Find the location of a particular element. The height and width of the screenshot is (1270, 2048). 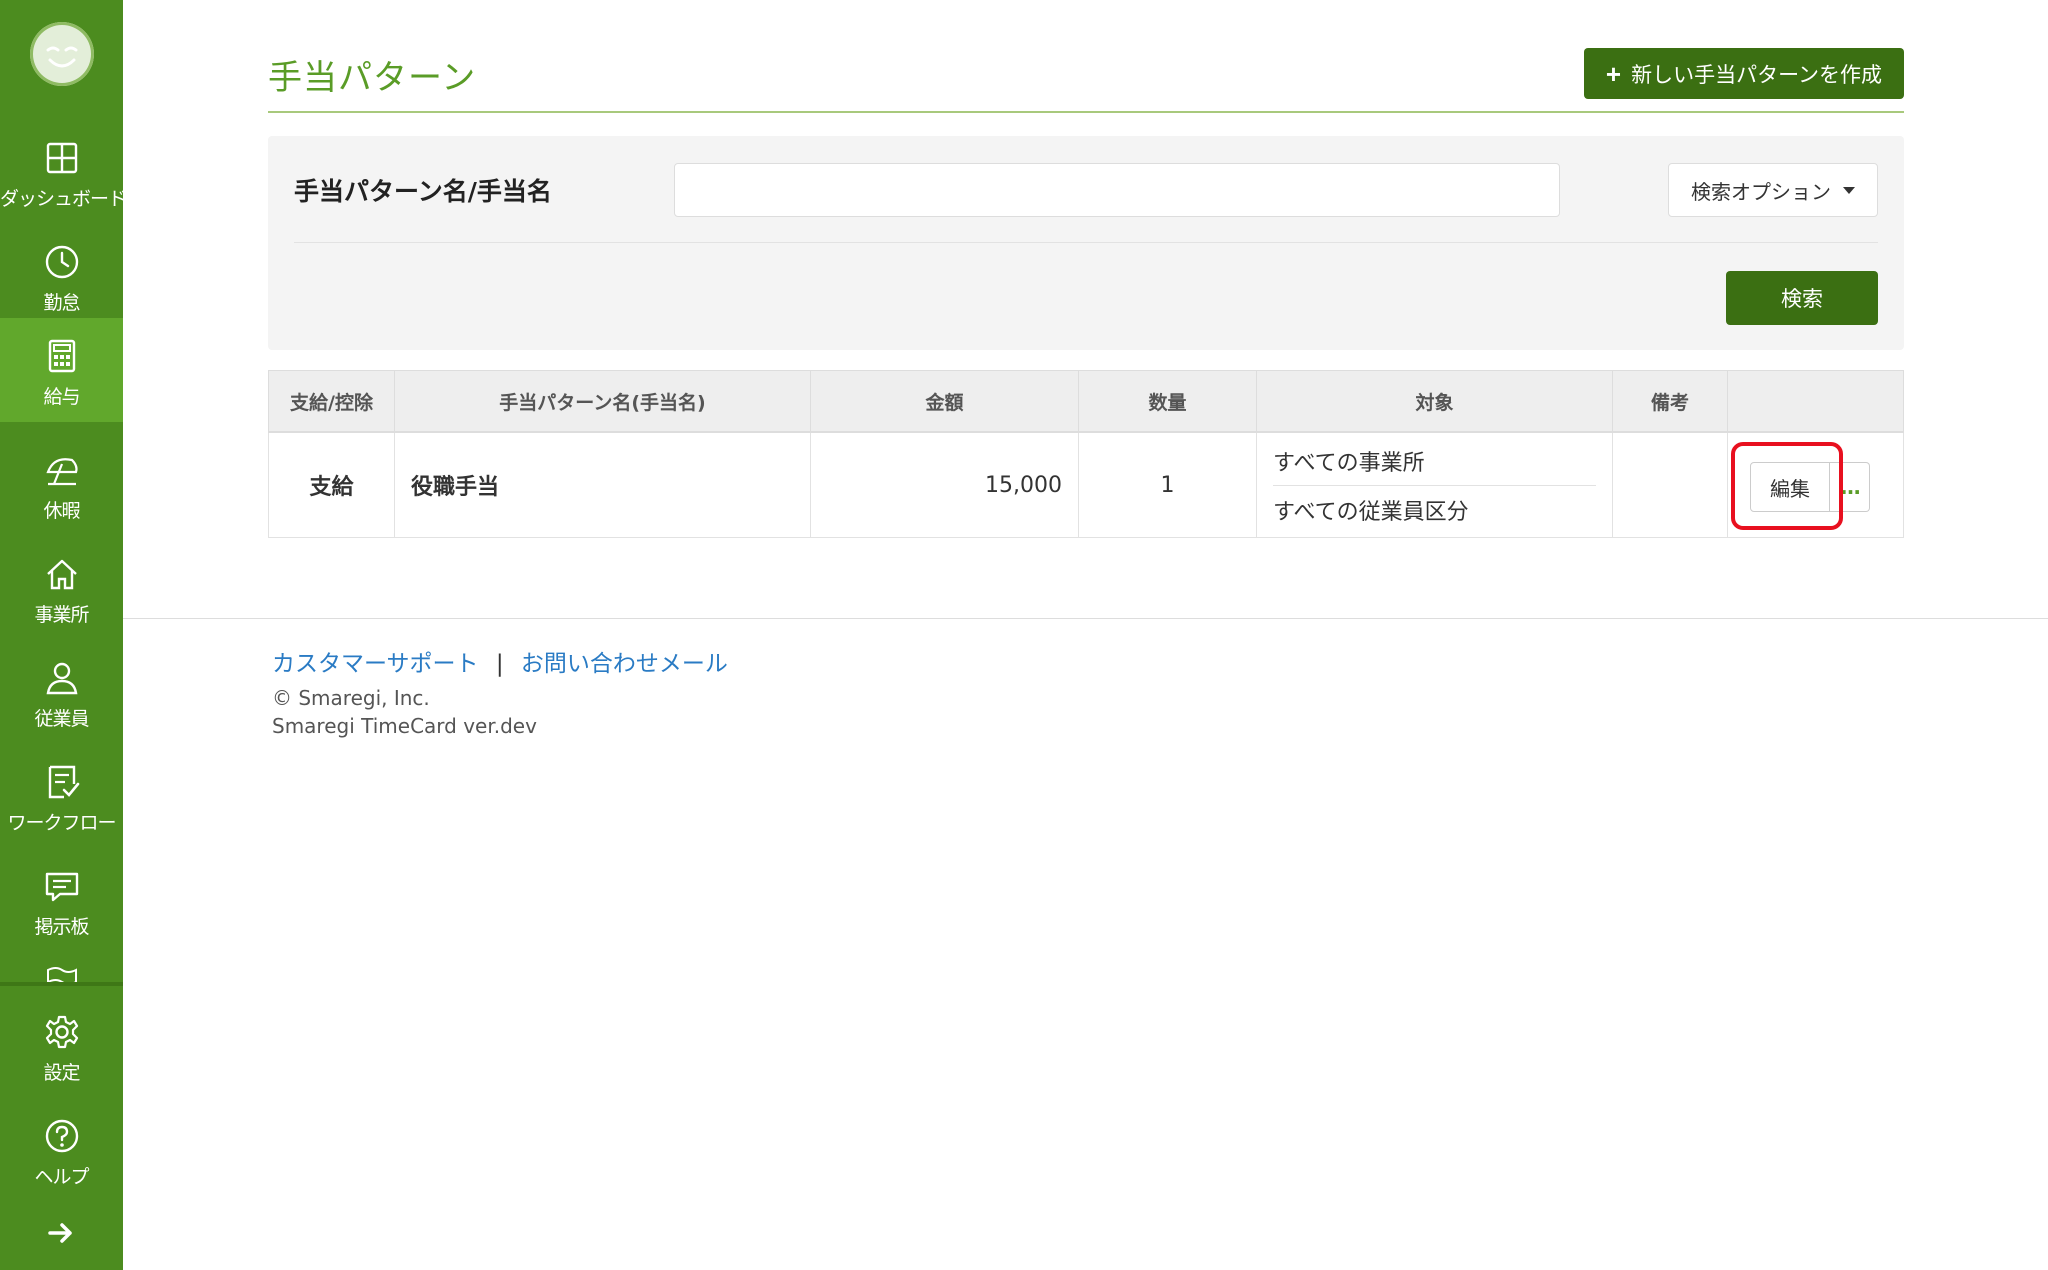

column-header-quantity: 数量 is located at coordinates (1167, 401).